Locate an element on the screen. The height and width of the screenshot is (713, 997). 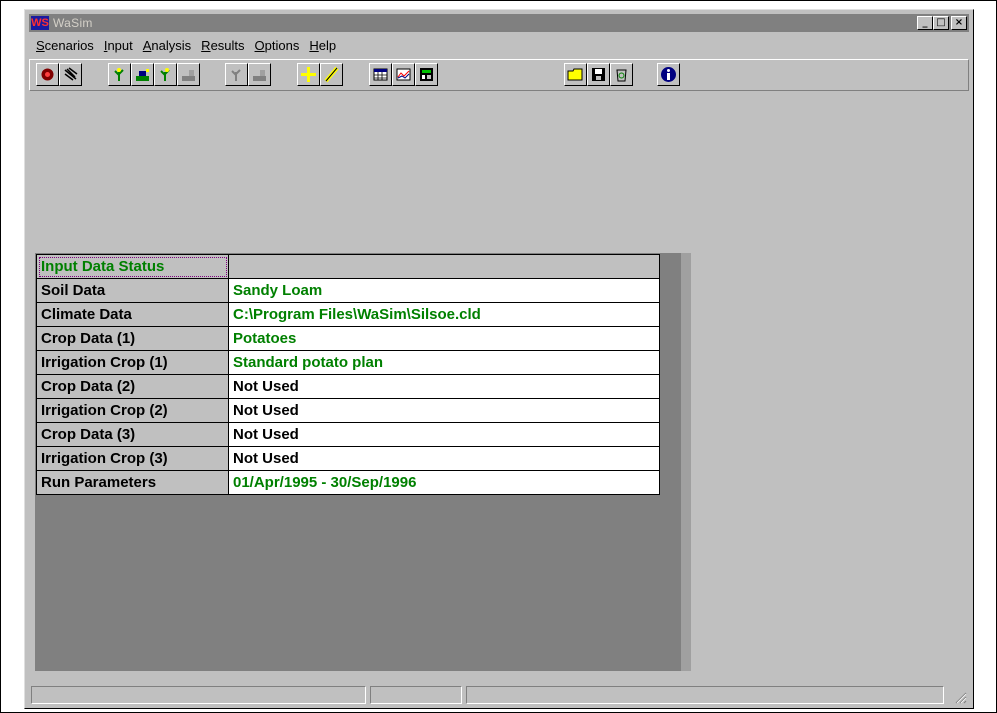
chart-button is located at coordinates (403, 74).